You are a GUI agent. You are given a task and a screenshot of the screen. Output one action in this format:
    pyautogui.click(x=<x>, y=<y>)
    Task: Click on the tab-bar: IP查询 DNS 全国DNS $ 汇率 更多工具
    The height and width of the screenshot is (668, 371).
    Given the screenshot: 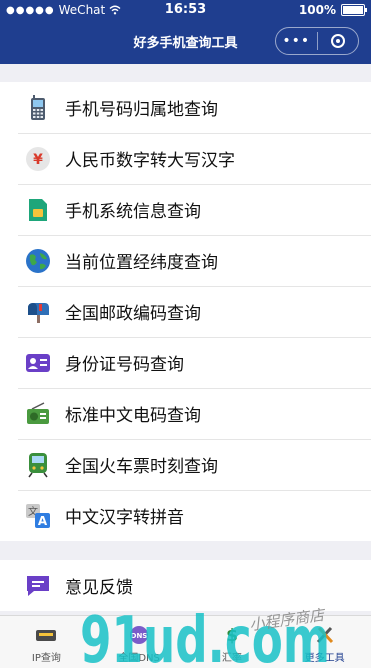 What is the action you would take?
    pyautogui.click(x=185, y=641)
    